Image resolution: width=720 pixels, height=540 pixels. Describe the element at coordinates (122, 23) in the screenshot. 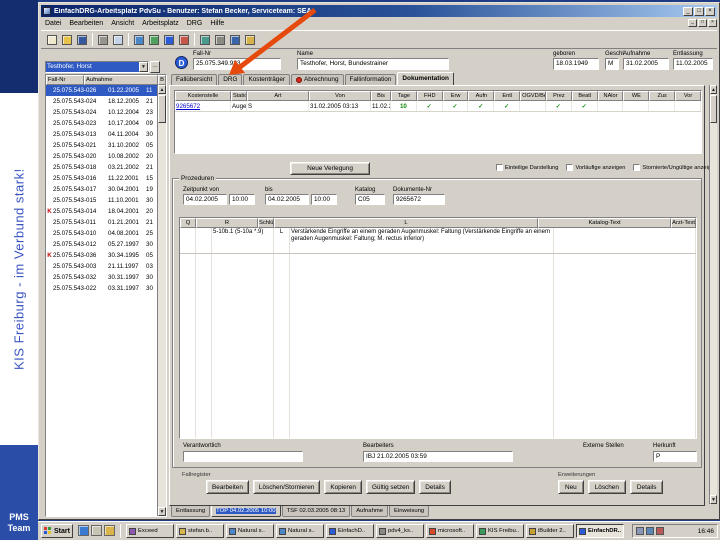

I see `menu-item: Ansicht` at that location.